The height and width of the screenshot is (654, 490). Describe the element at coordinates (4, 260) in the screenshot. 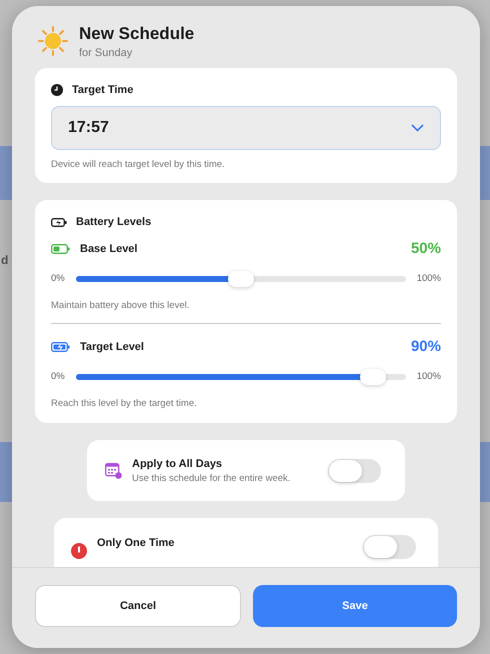

I see `background-text: d` at that location.